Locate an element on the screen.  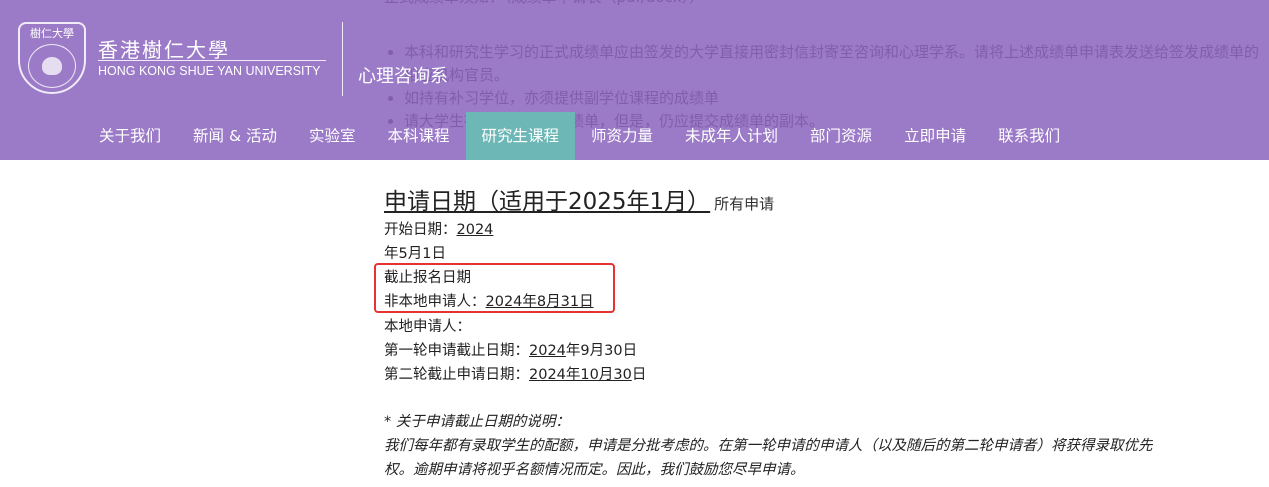
logo-divider is located at coordinates (212, 60).